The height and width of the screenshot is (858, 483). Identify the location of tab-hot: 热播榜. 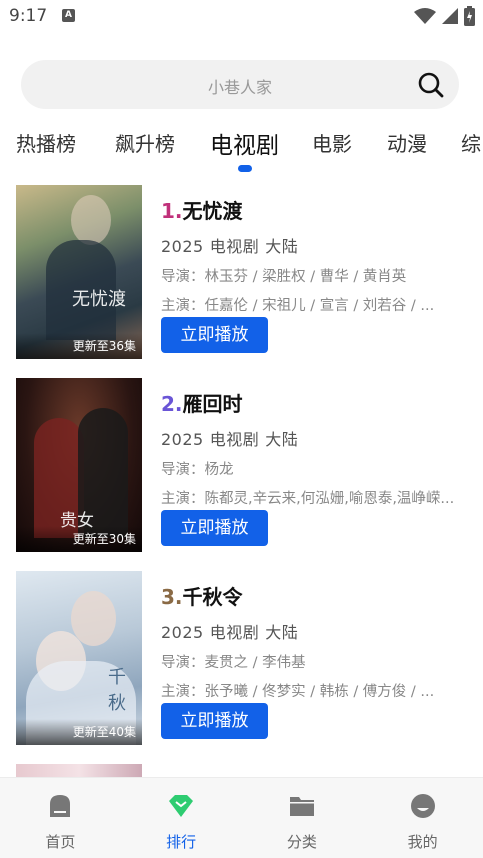
(46, 142).